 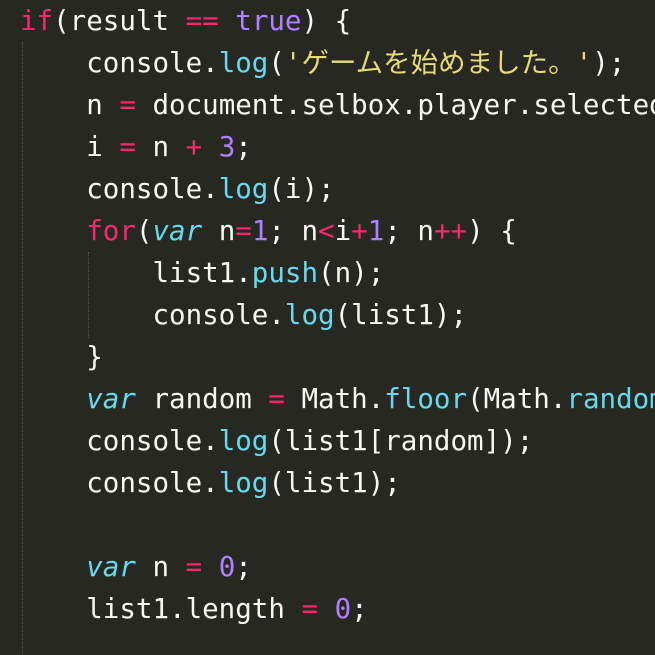 What do you see at coordinates (438, 63) in the screenshot?
I see `code-token: 'ゲームを始めました。'` at bounding box center [438, 63].